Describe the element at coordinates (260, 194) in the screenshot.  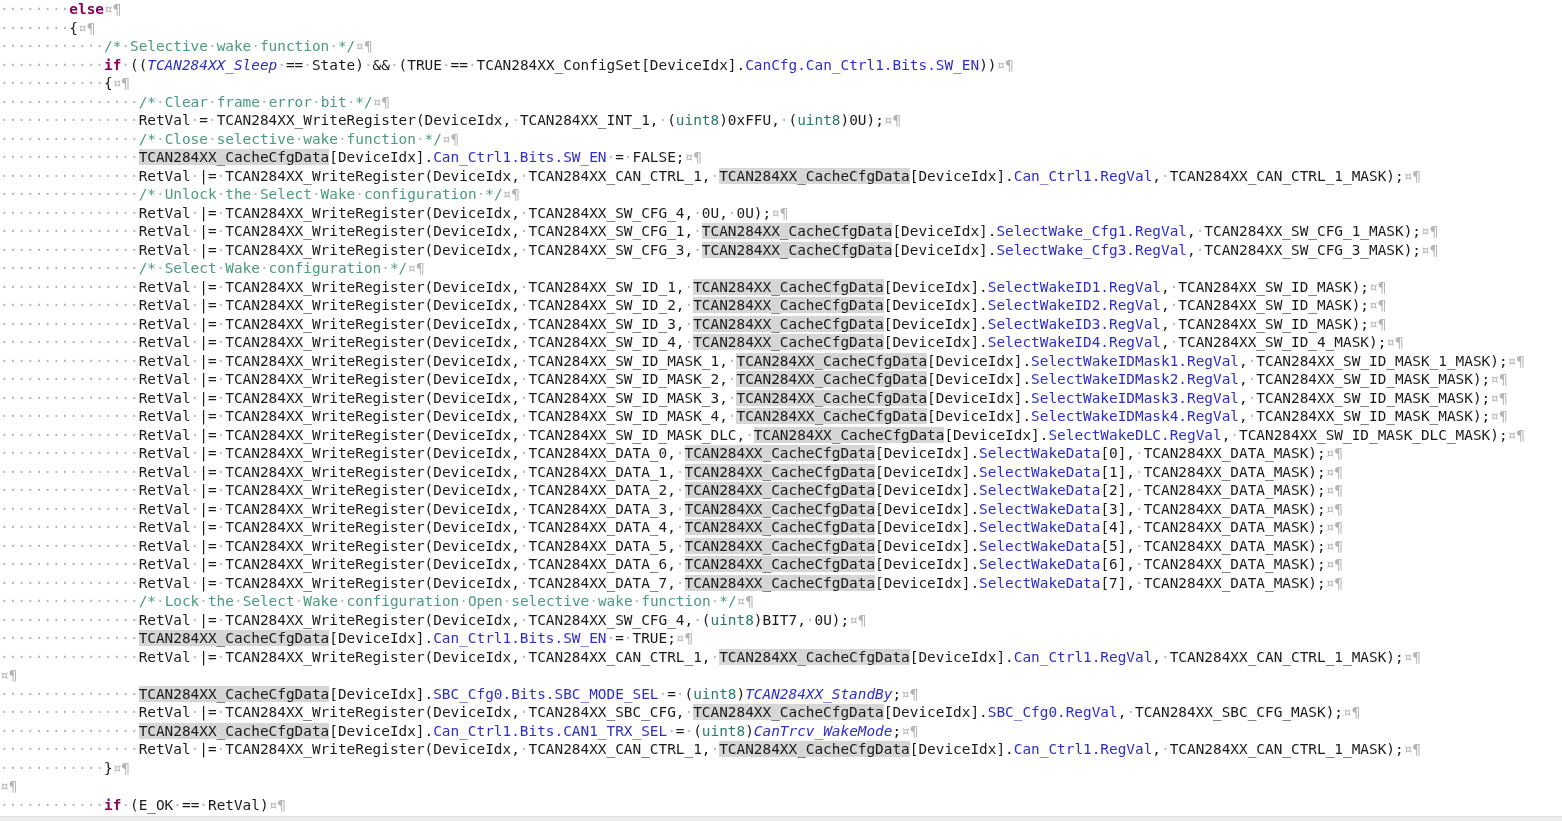
I see `code-line: ················/*·Unlock·the·Select·Wake·configuration·*/¤¶` at that location.